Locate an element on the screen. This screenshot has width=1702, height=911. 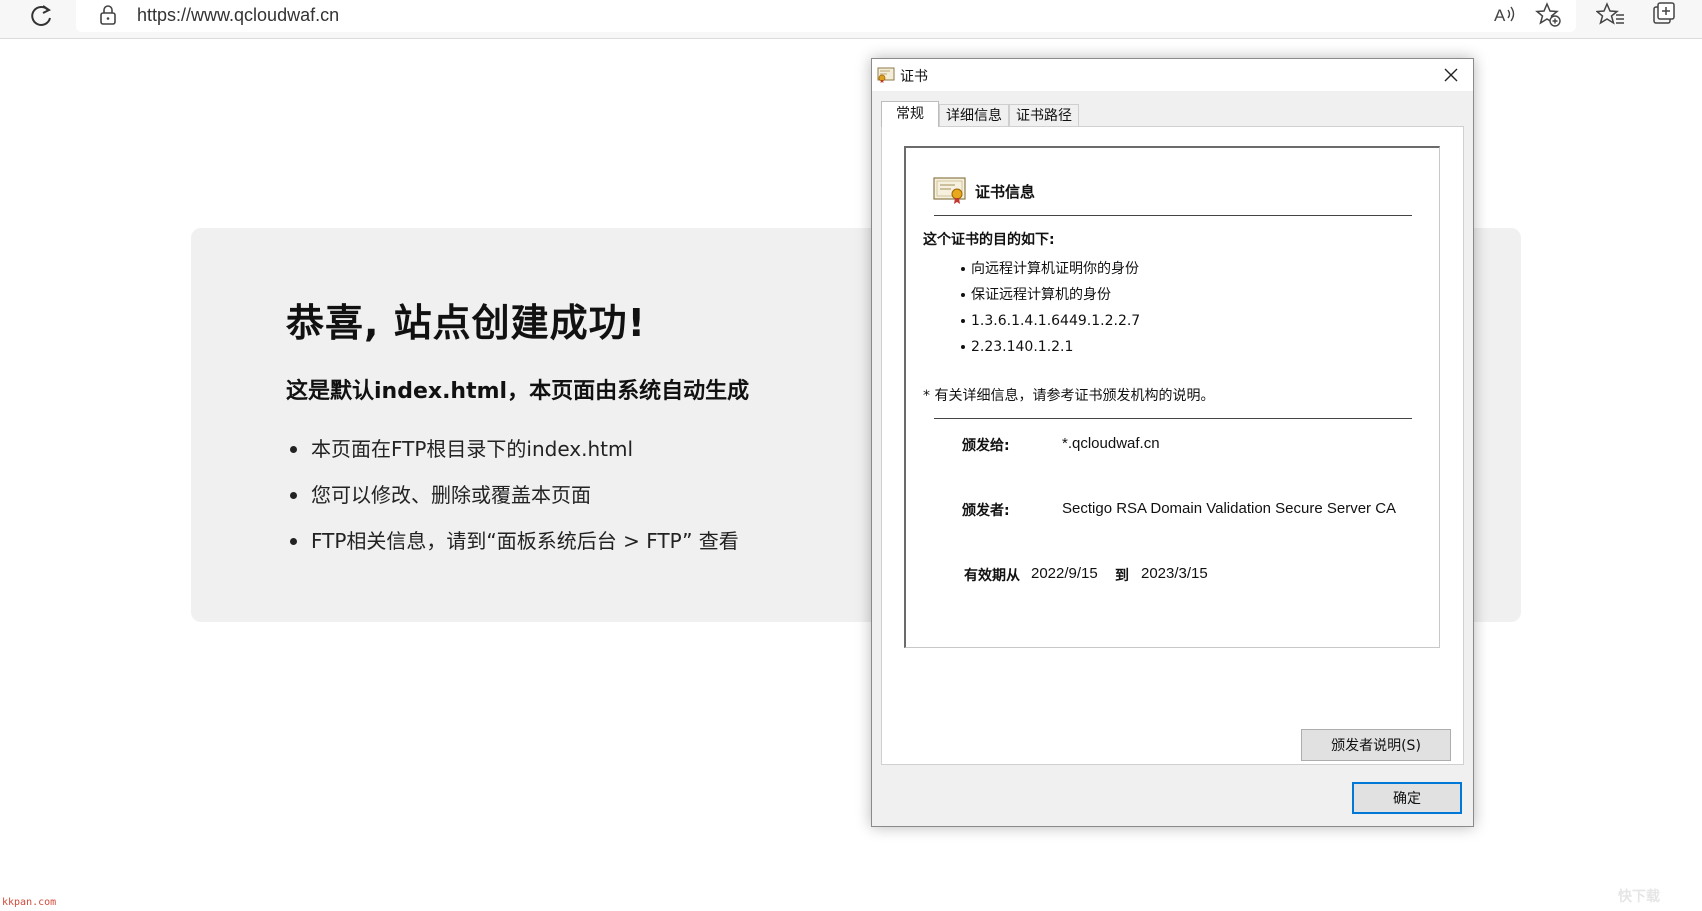
collections-icon is located at coordinates (1665, 15).